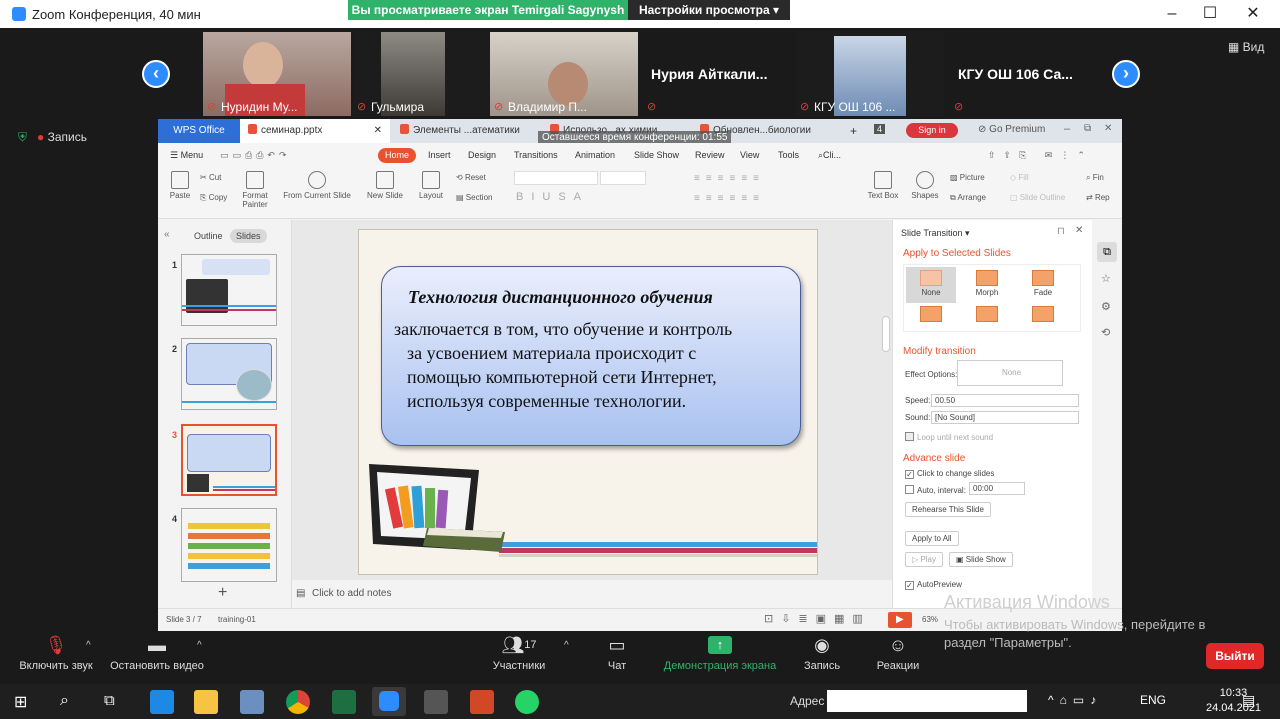 This screenshot has height=719, width=1280. What do you see at coordinates (552, 197) in the screenshot?
I see `font-format-icons: BIUSA` at bounding box center [552, 197].